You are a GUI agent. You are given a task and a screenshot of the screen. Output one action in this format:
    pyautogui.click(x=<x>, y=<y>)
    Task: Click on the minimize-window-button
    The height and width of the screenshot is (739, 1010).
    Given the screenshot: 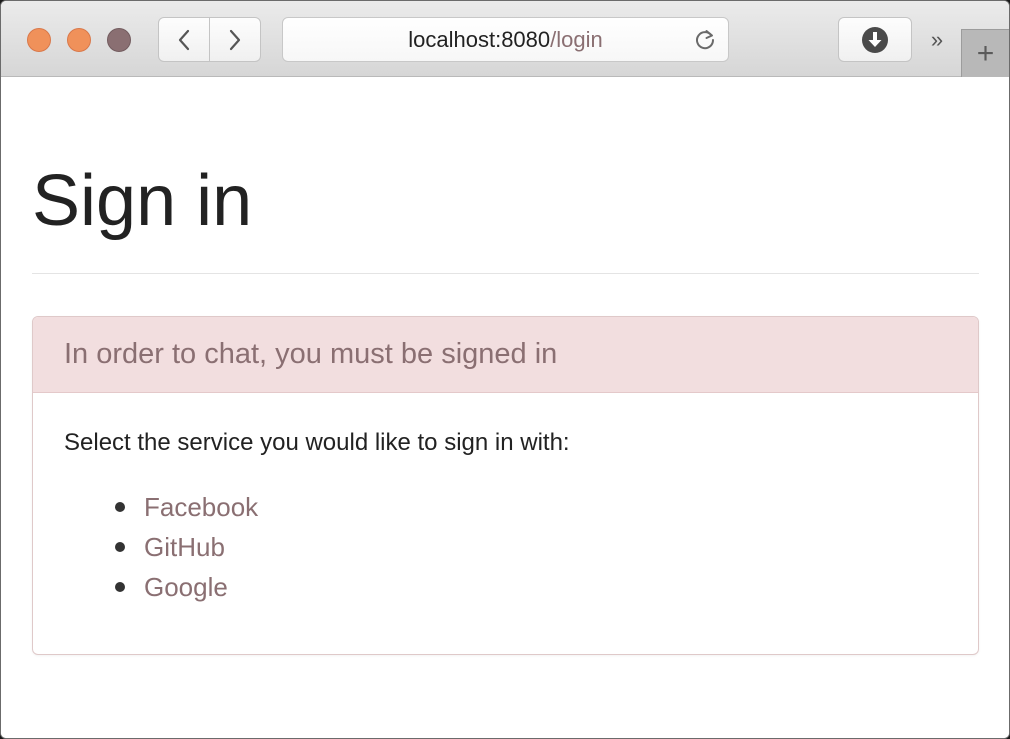 What is the action you would take?
    pyautogui.click(x=79, y=40)
    